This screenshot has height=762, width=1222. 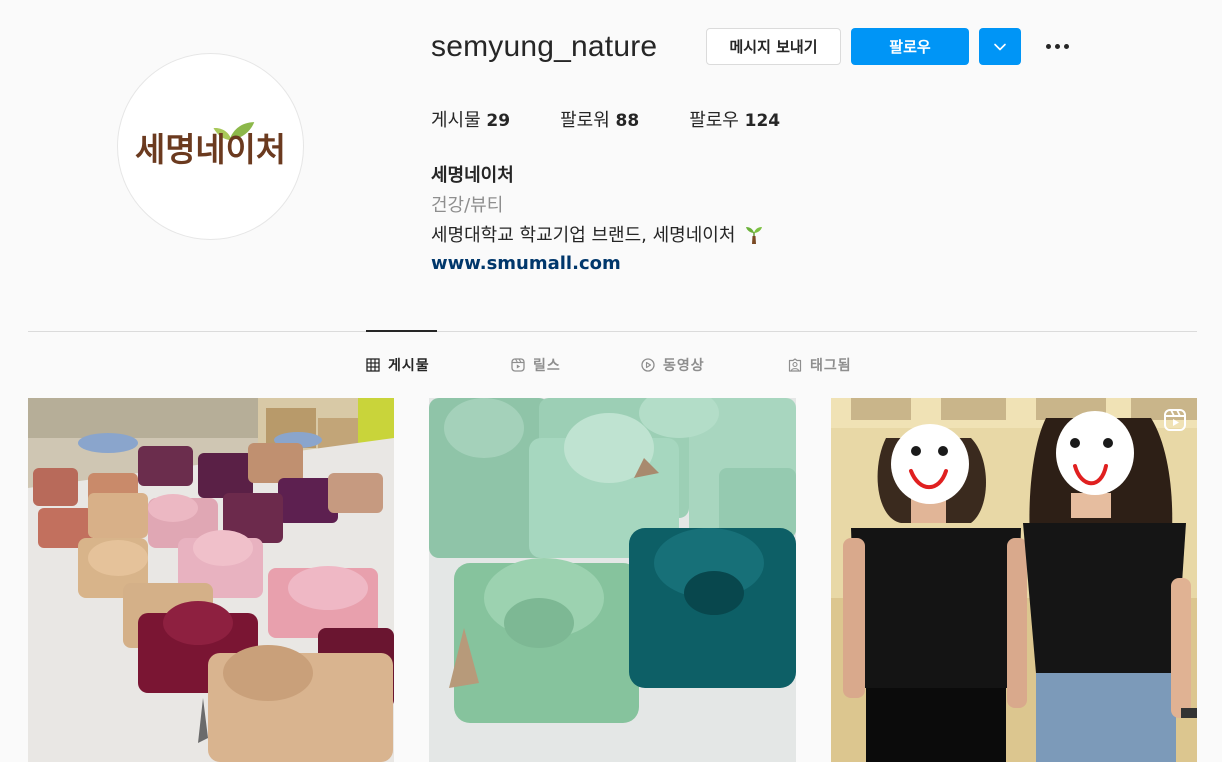 I want to click on posts-stat-label: 게시물, so click(x=456, y=120).